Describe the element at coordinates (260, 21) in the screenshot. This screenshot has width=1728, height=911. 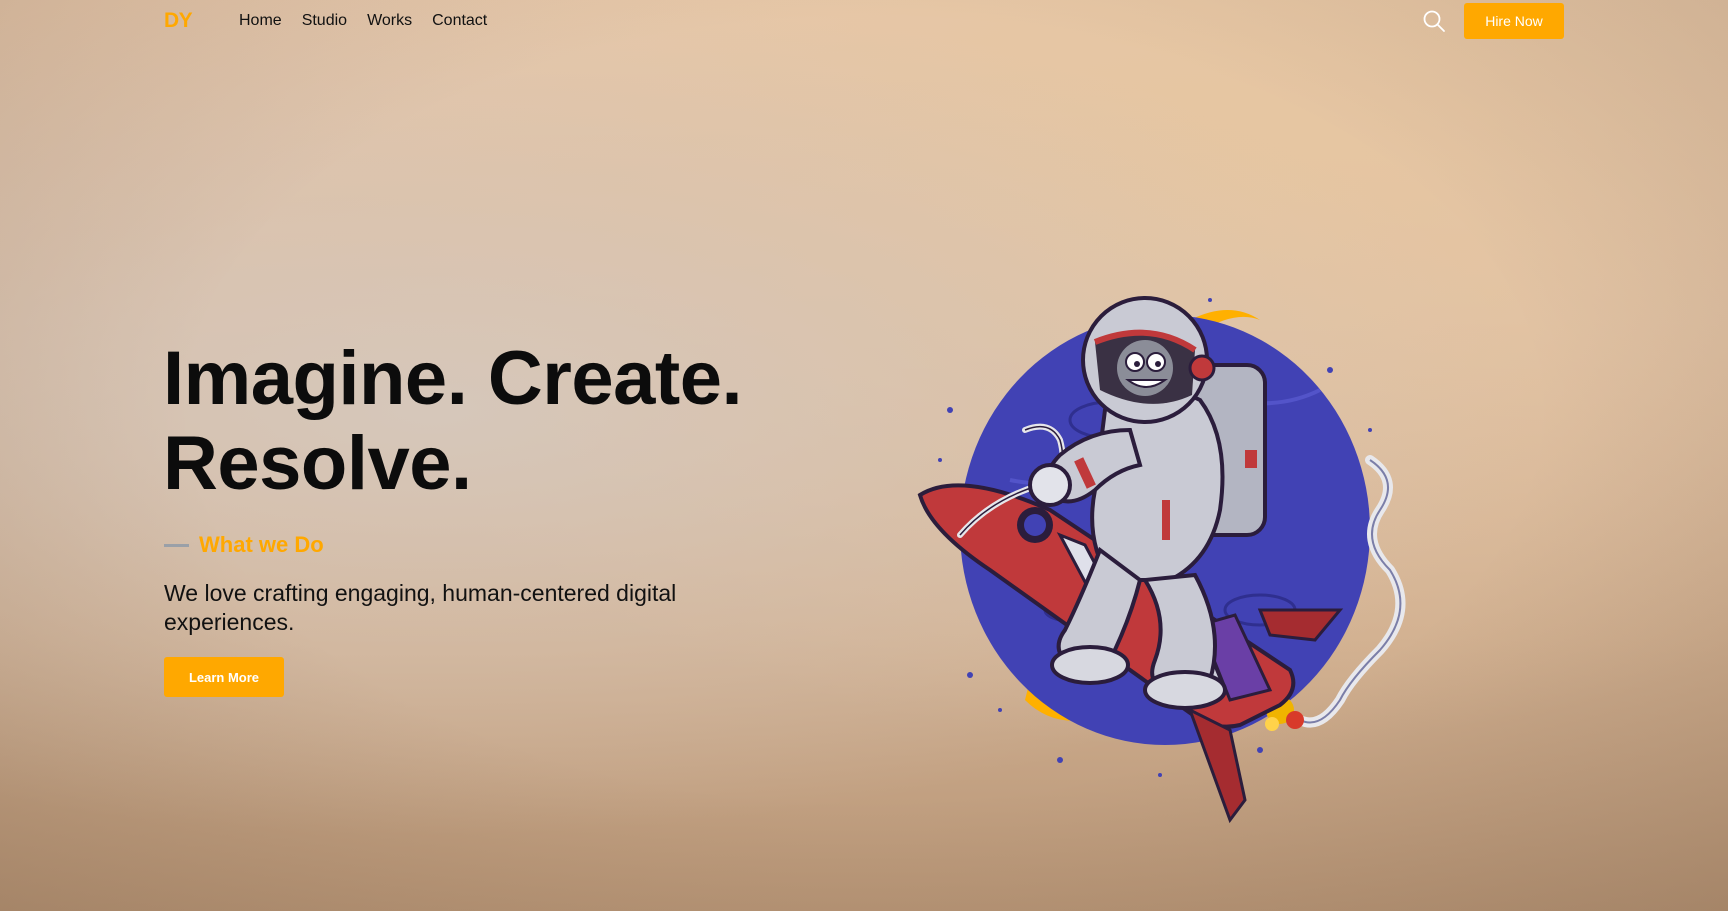
I see `nav-link-home: Home` at that location.